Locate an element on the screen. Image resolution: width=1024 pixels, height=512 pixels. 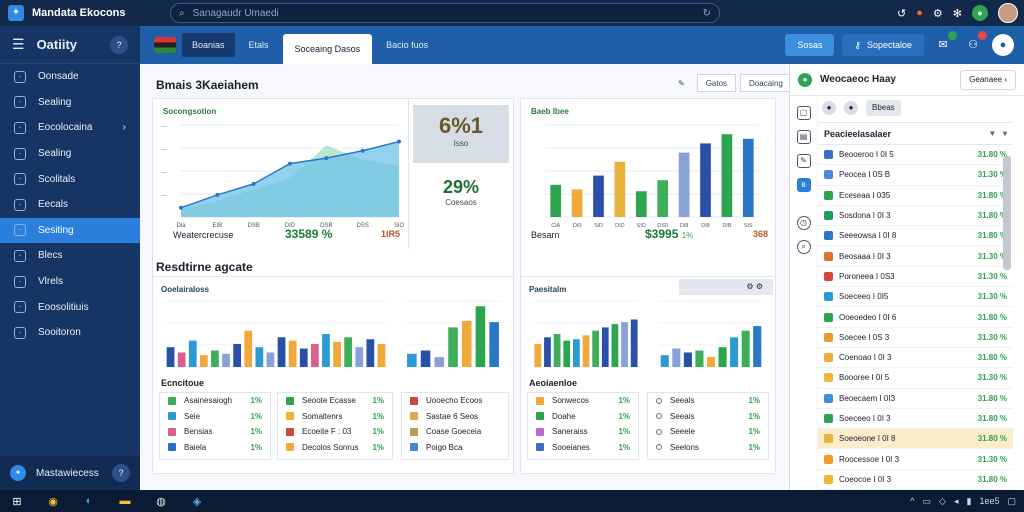
tab-4: Bacio fuos is located at coordinates (407, 45).